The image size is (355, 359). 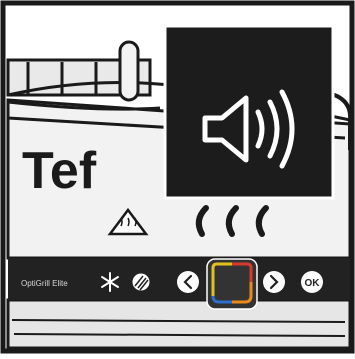 I want to click on ok-button: OK, so click(x=312, y=282).